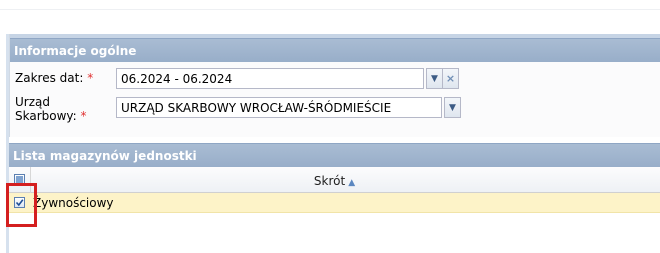  Describe the element at coordinates (256, 108) in the screenshot. I see `tax-office-value: URZĄD SKARBOWY WROCŁAW-ŚRÓDMIEŚCIE` at that location.